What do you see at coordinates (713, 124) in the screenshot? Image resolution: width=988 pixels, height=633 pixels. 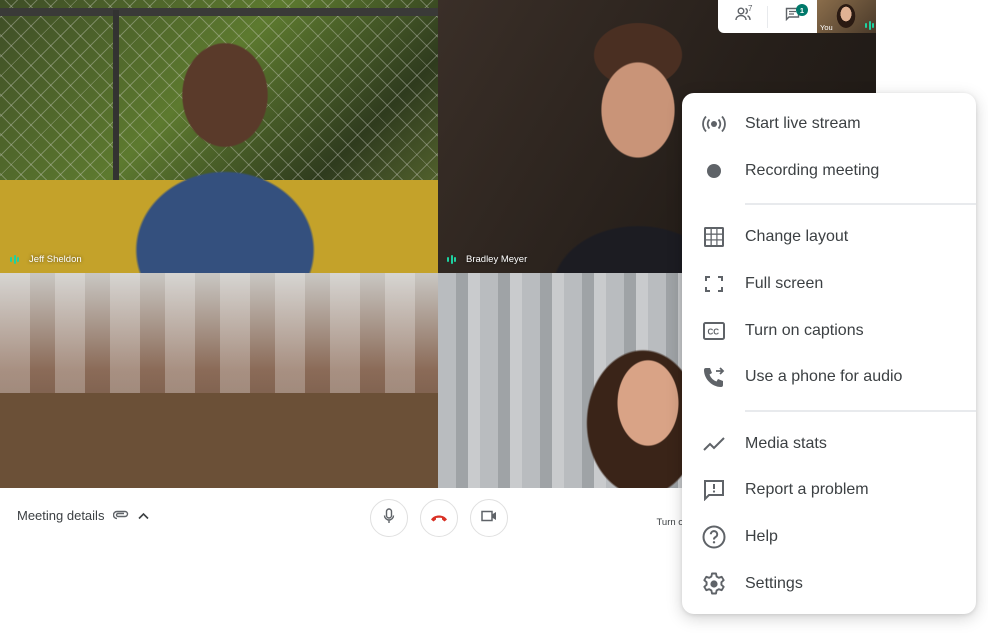 I see `live-stream-icon` at bounding box center [713, 124].